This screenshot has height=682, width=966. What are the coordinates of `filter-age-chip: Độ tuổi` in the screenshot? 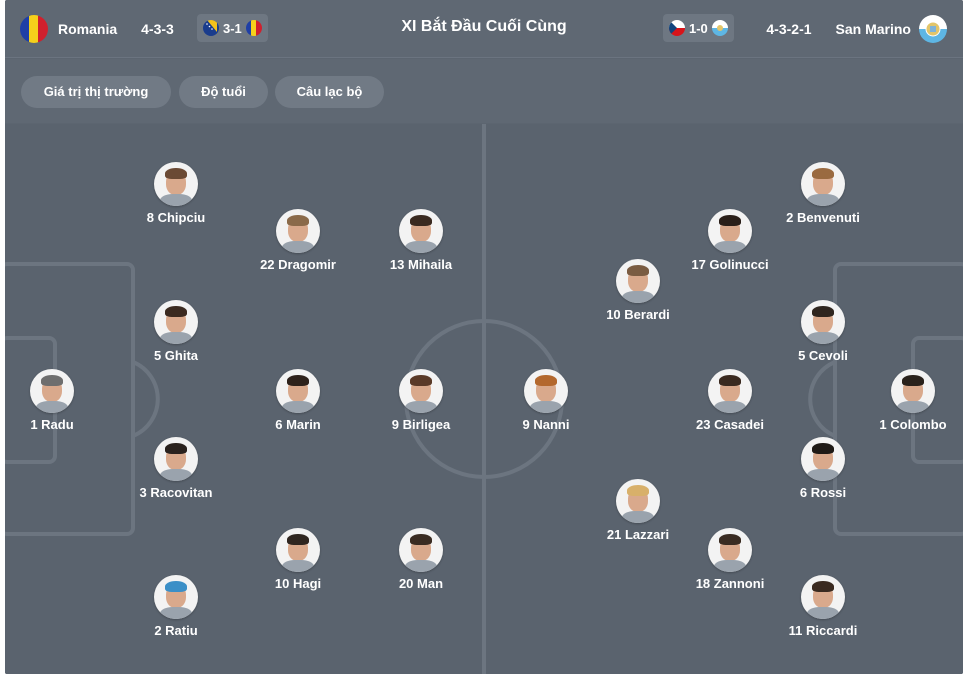 It's located at (223, 92).